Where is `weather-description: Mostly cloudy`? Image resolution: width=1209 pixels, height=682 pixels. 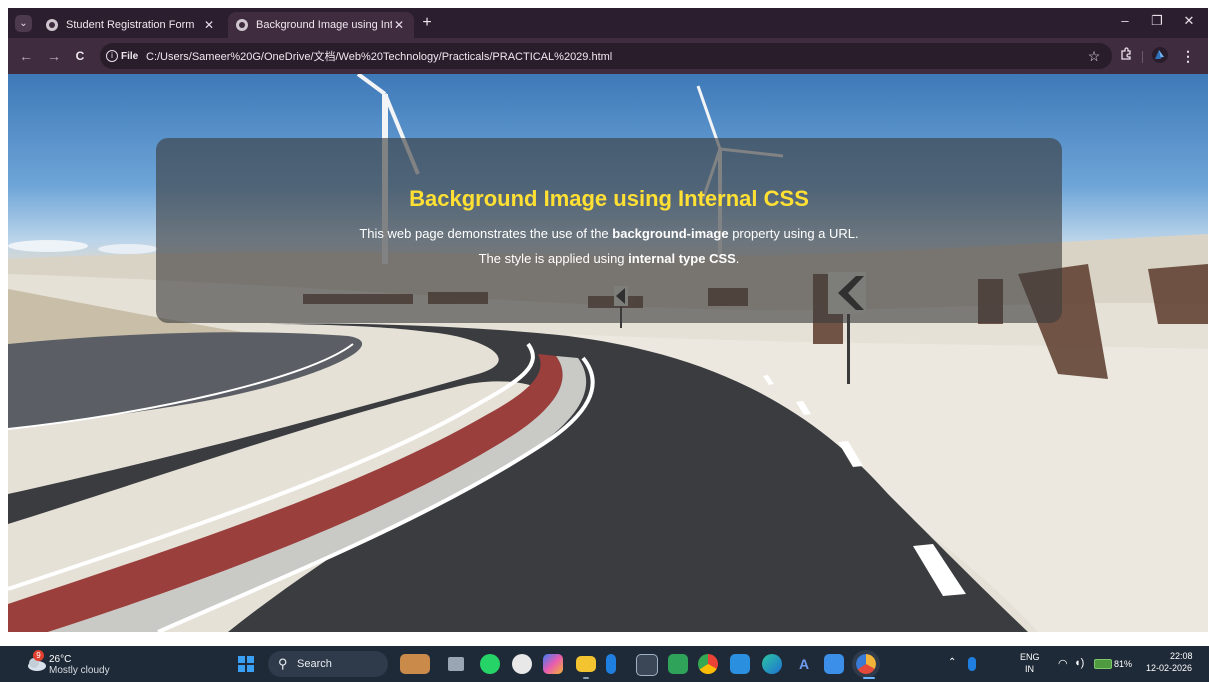
weather-description: Mostly cloudy is located at coordinates (79, 670).